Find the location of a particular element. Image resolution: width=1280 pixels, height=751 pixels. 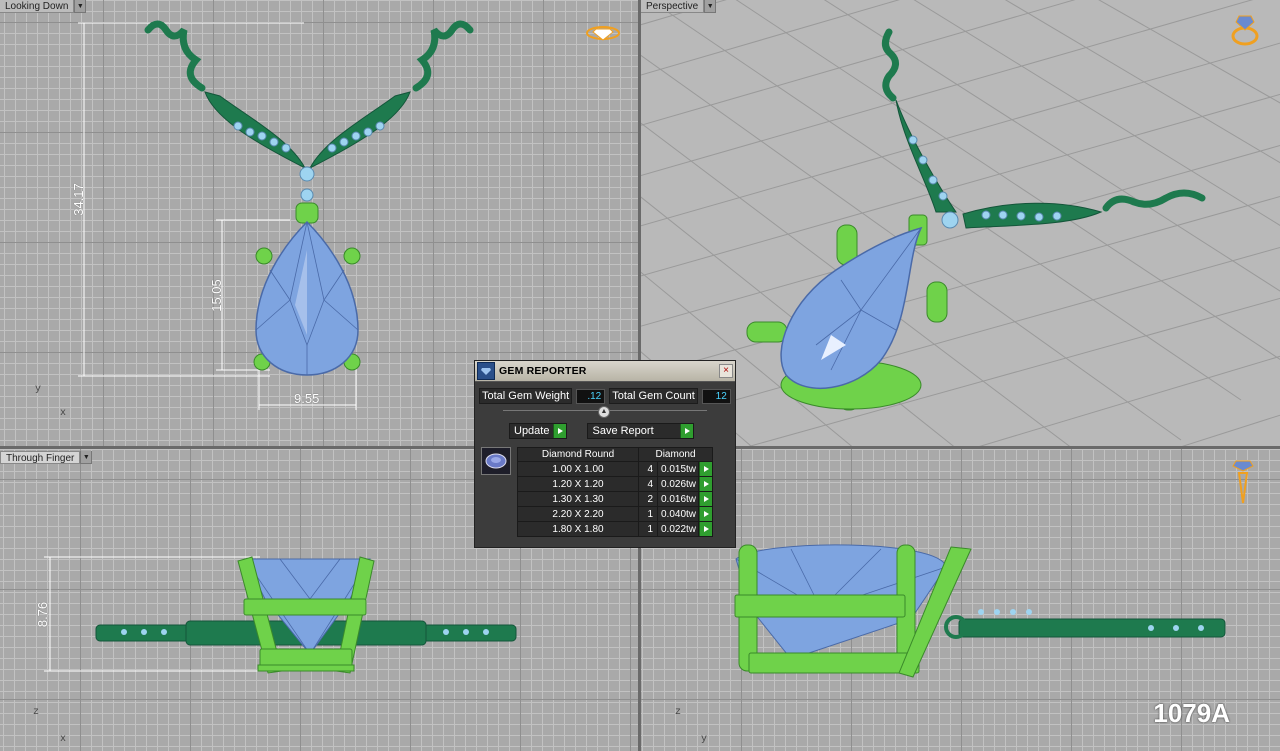

save-report-button-label: Save Report is located at coordinates (623, 431).